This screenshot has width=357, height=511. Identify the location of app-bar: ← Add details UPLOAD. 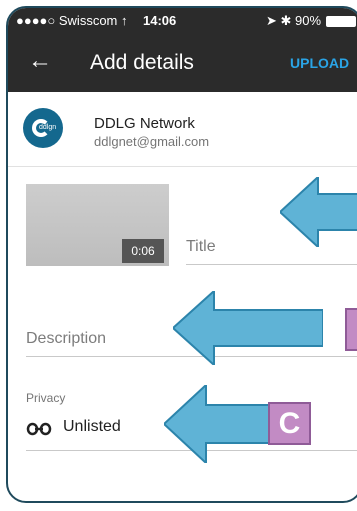
(182, 63).